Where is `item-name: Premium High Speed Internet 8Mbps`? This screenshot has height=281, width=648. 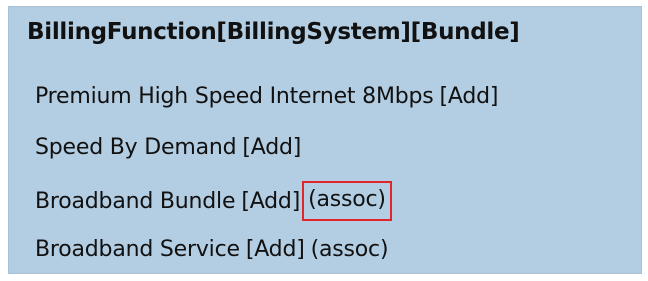 item-name: Premium High Speed Internet 8Mbps is located at coordinates (234, 96).